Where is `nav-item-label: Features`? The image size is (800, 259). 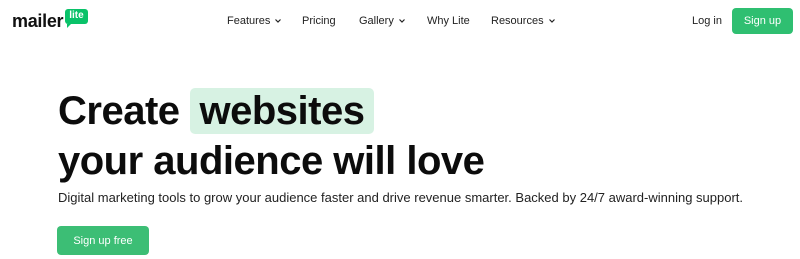 nav-item-label: Features is located at coordinates (249, 21).